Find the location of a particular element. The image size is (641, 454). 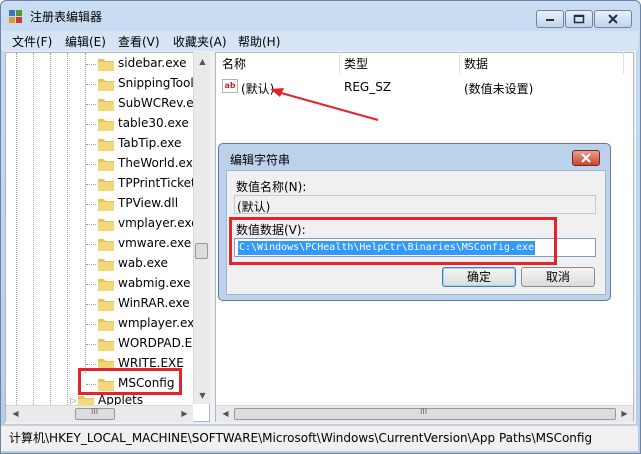

tree-vertical-thumb is located at coordinates (201, 251).